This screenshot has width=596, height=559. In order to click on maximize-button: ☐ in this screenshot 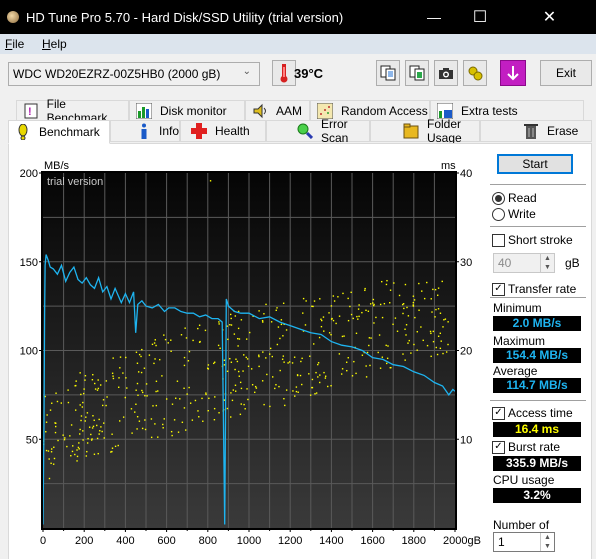, I will do `click(480, 17)`.